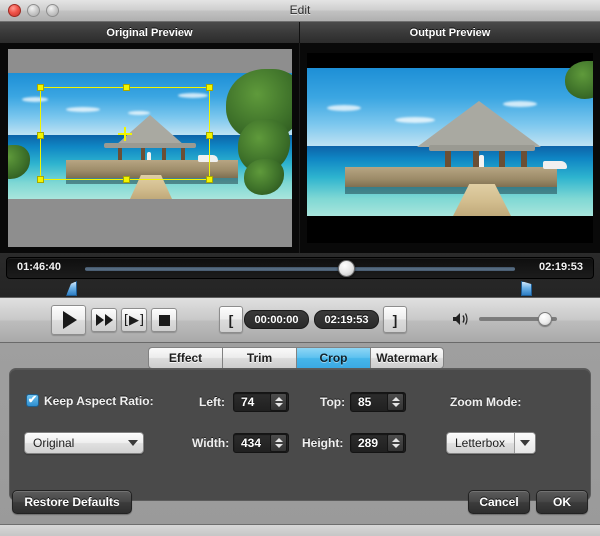 Image resolution: width=600 pixels, height=536 pixels. I want to click on original-preview-header: Original Preview, so click(150, 32).